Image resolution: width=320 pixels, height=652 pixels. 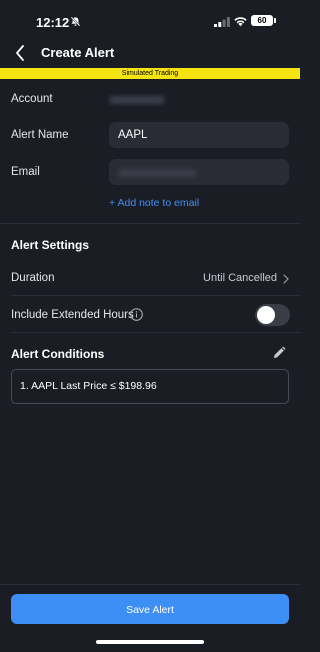 What do you see at coordinates (33, 278) in the screenshot?
I see `duration-label: Duration` at bounding box center [33, 278].